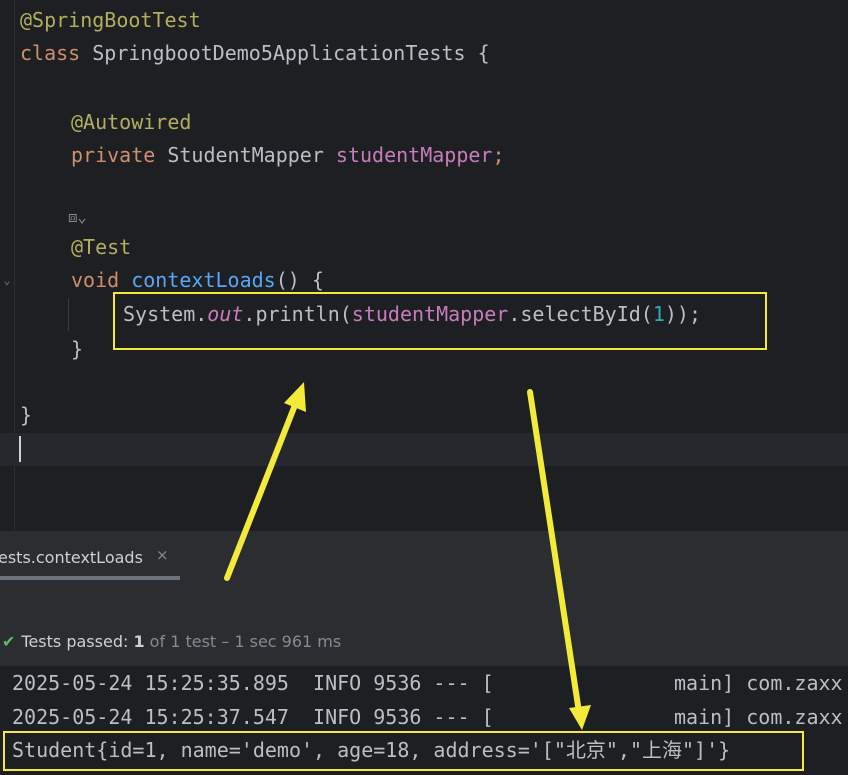 The image size is (848, 775). Describe the element at coordinates (26, 415) in the screenshot. I see `code-line-class-close: }` at that location.